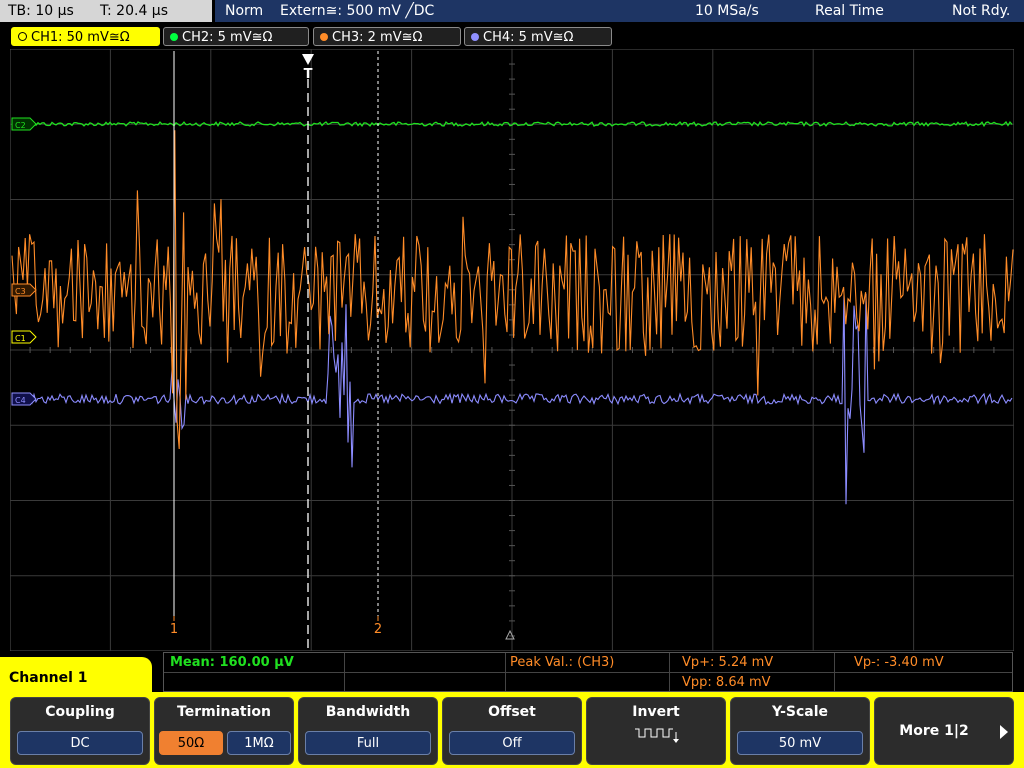  I want to click on bandwidth-softkey: Bandwidth Full, so click(368, 731).